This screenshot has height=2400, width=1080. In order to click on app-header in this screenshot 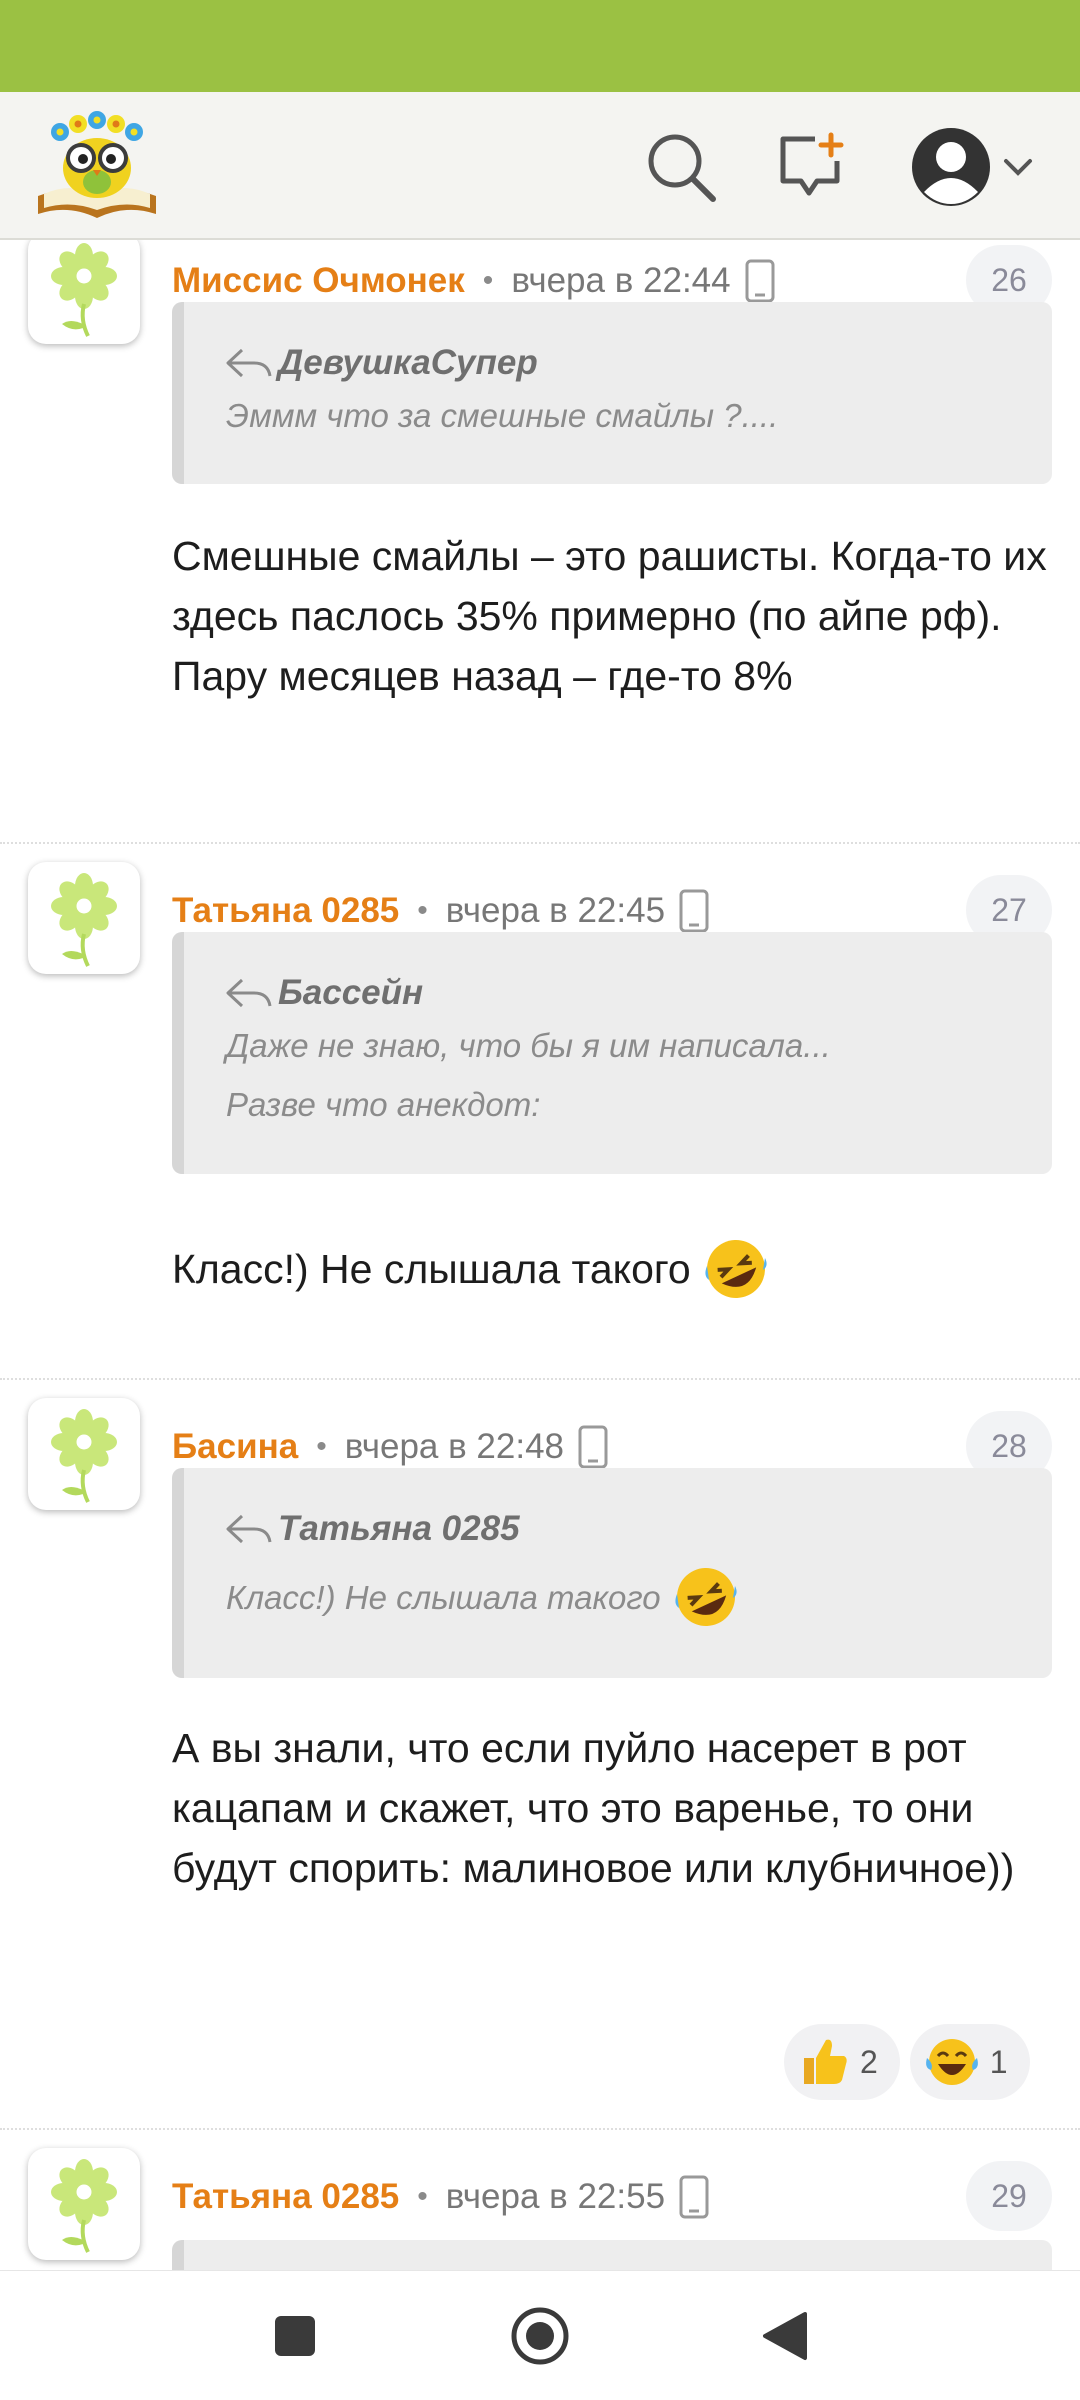, I will do `click(540, 166)`.